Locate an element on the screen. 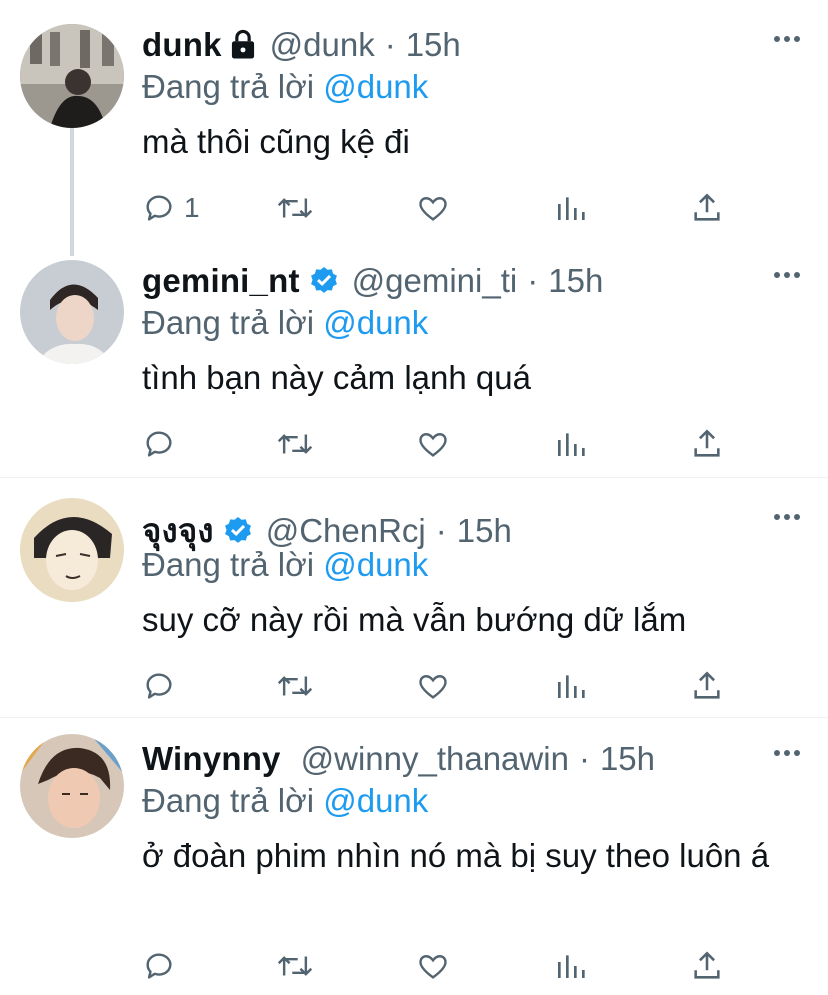 This screenshot has height=995, width=828. user-handle: @gemini_ti is located at coordinates (435, 281).